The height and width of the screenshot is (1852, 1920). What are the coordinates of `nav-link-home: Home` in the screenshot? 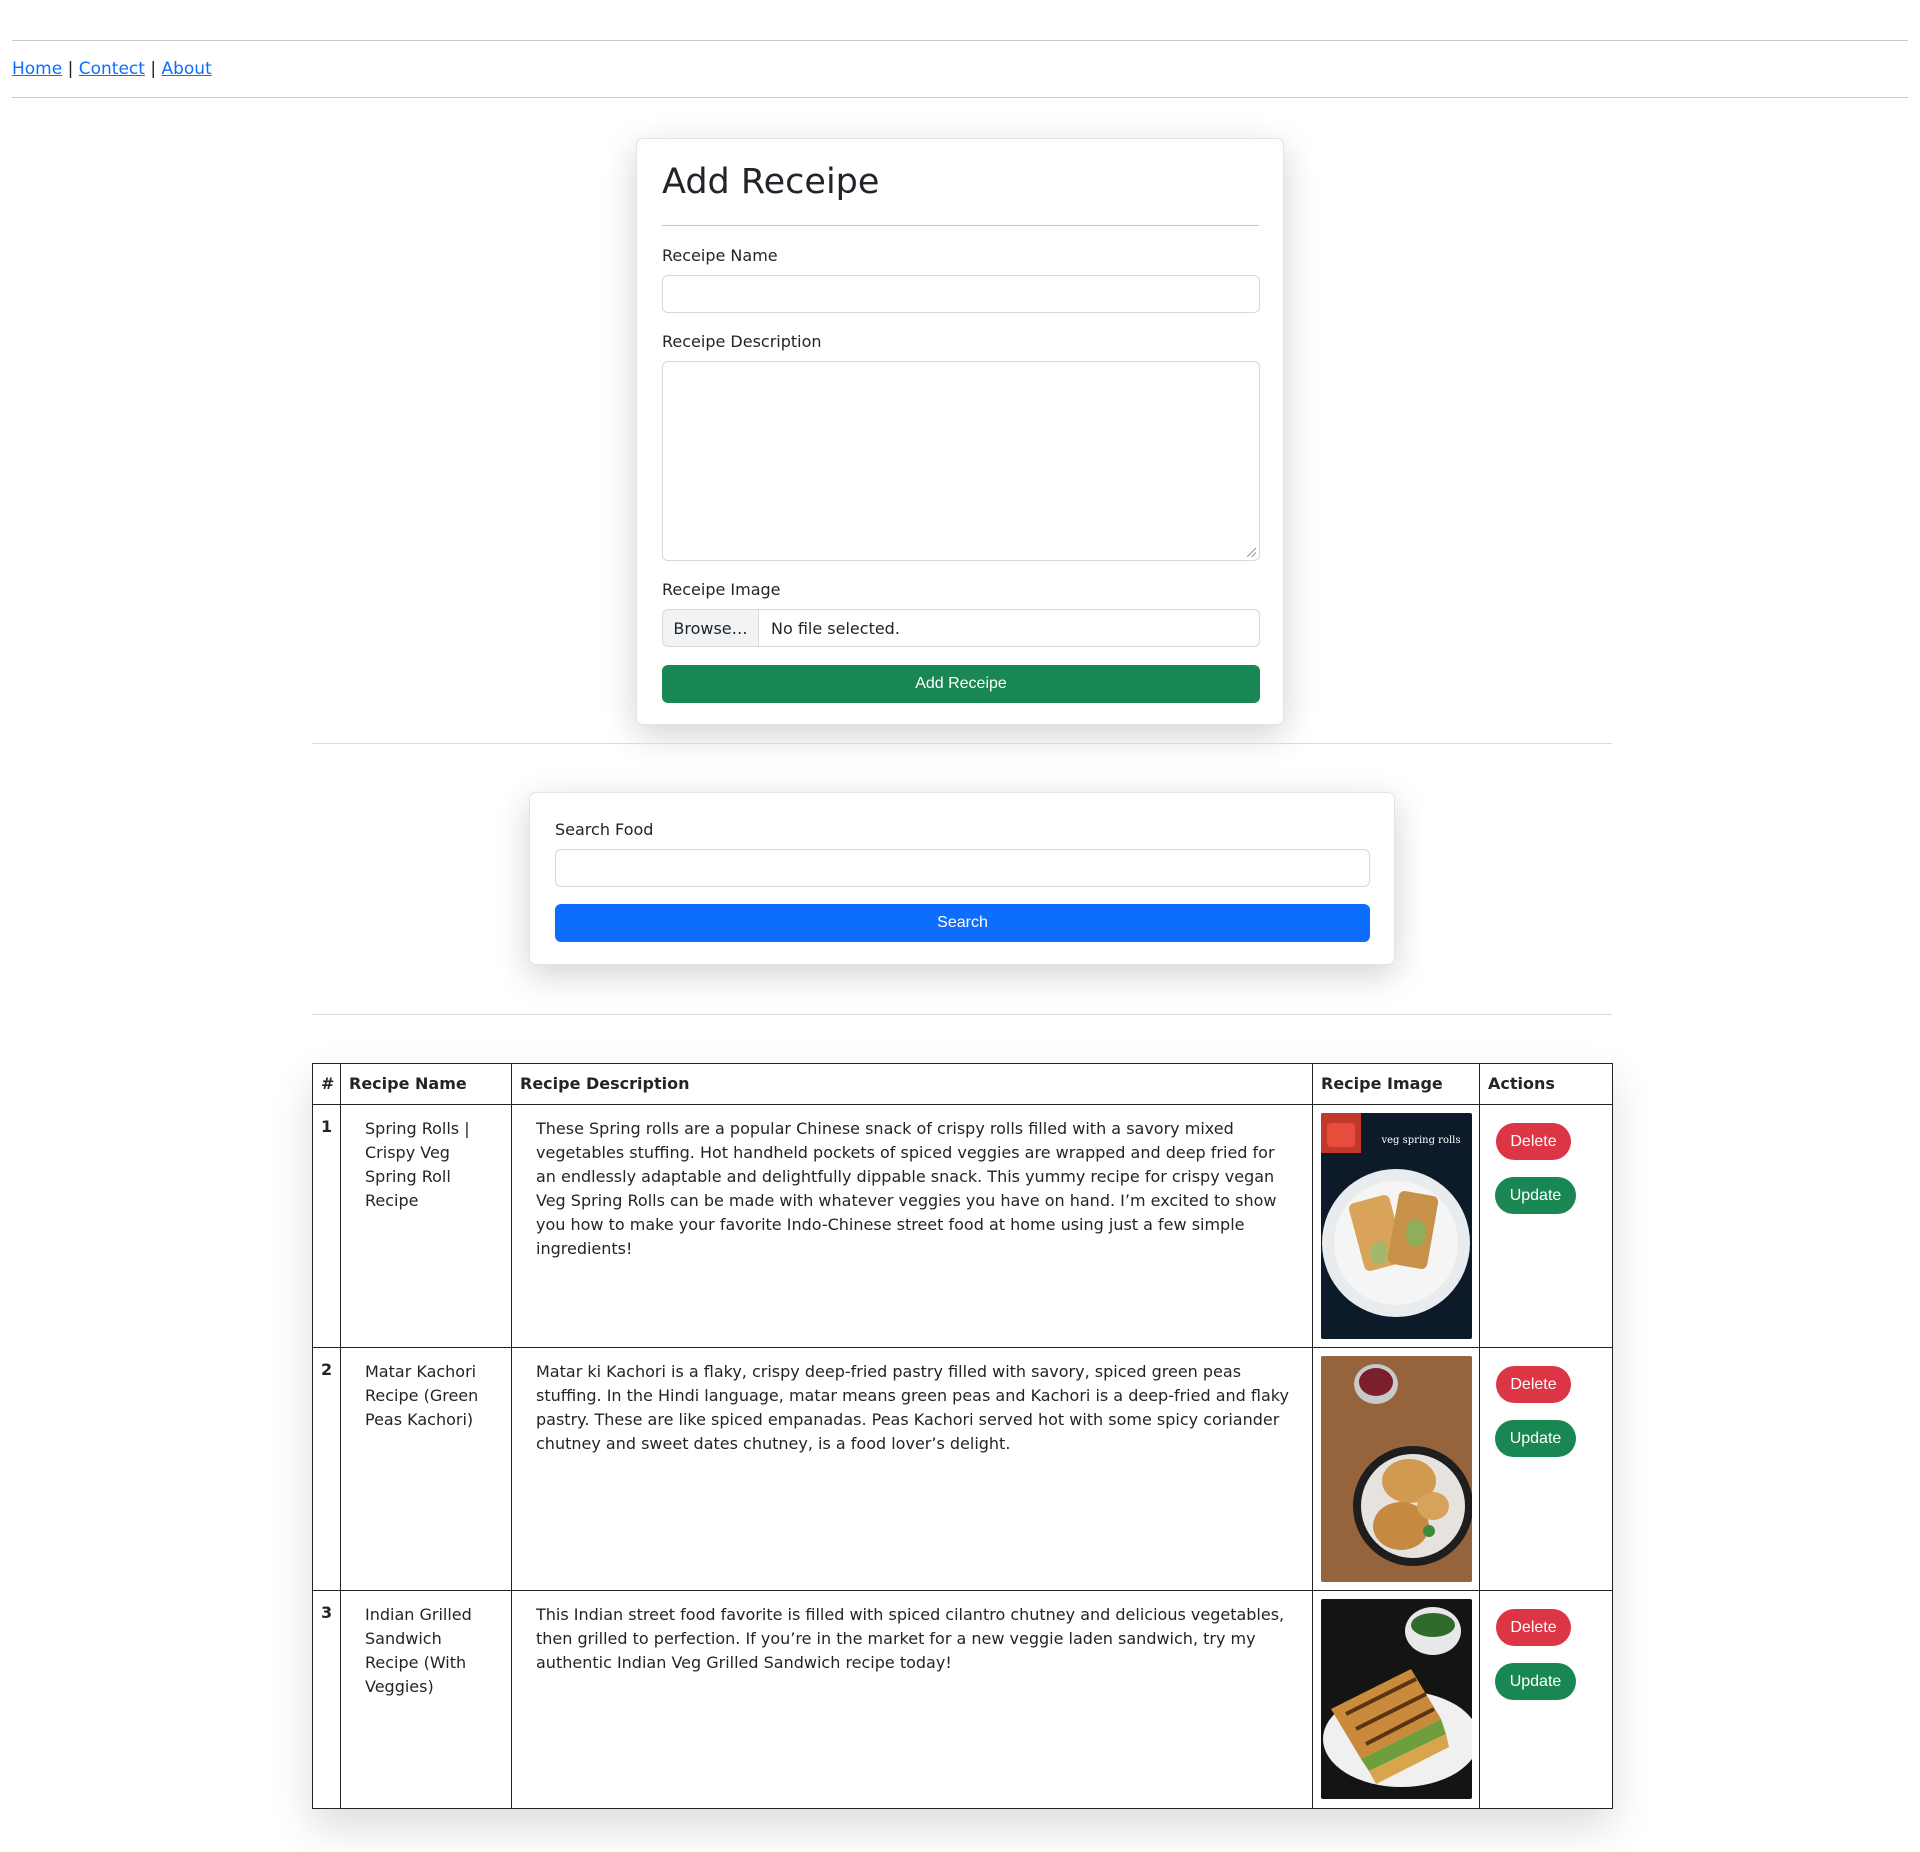 It's located at (37, 69).